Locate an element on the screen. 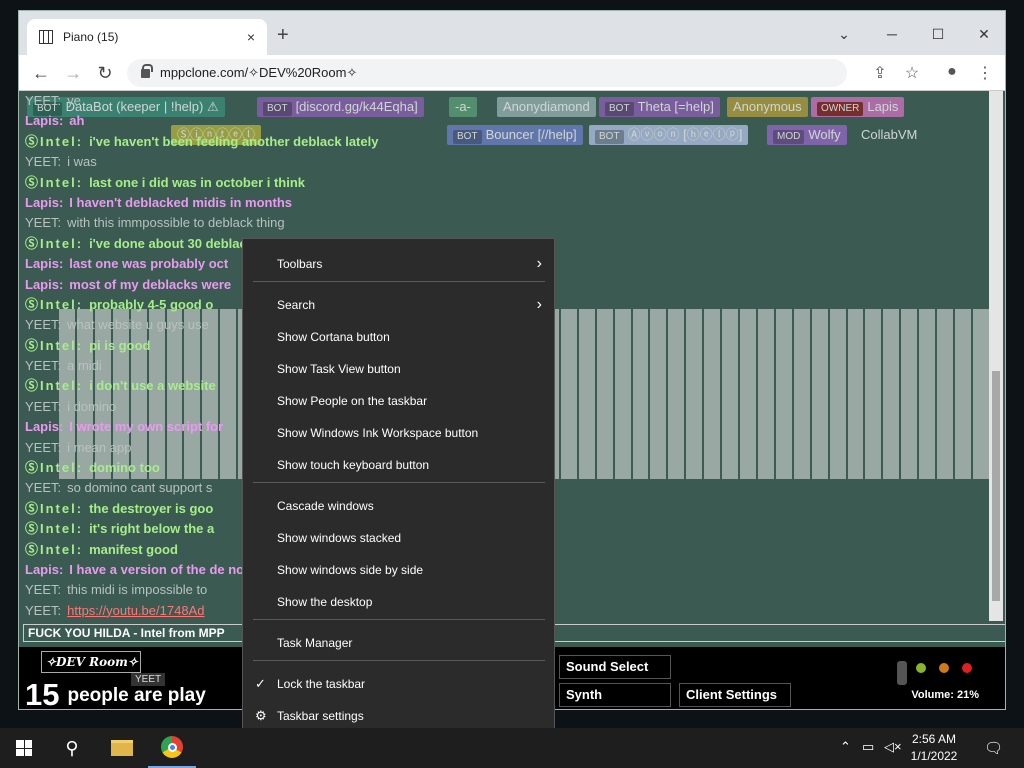  chat-text: most of my deblacks were is located at coordinates (150, 284).